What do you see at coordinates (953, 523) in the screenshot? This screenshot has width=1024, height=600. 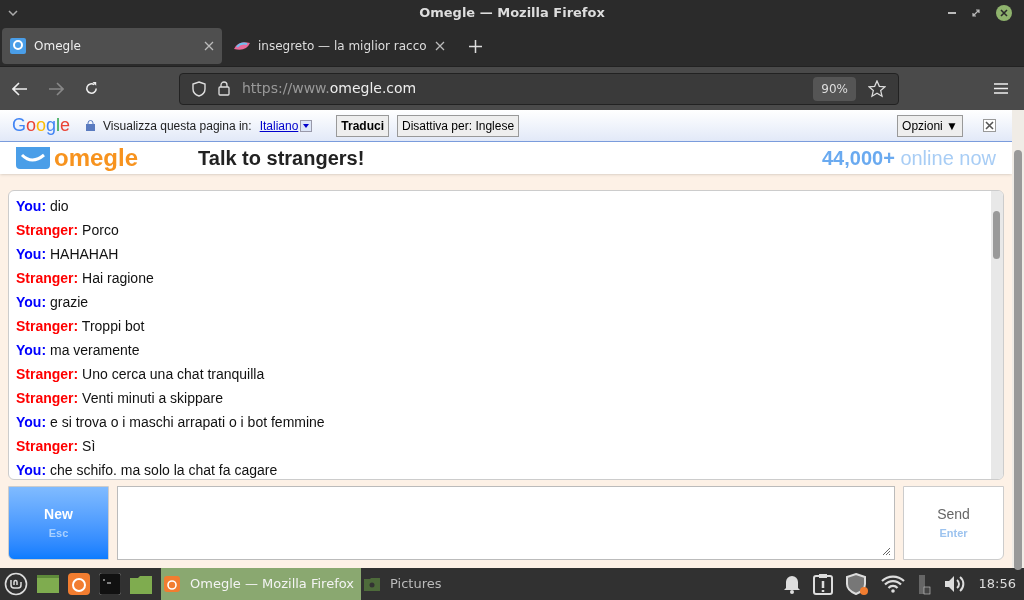 I see `send-button: Send Enter` at bounding box center [953, 523].